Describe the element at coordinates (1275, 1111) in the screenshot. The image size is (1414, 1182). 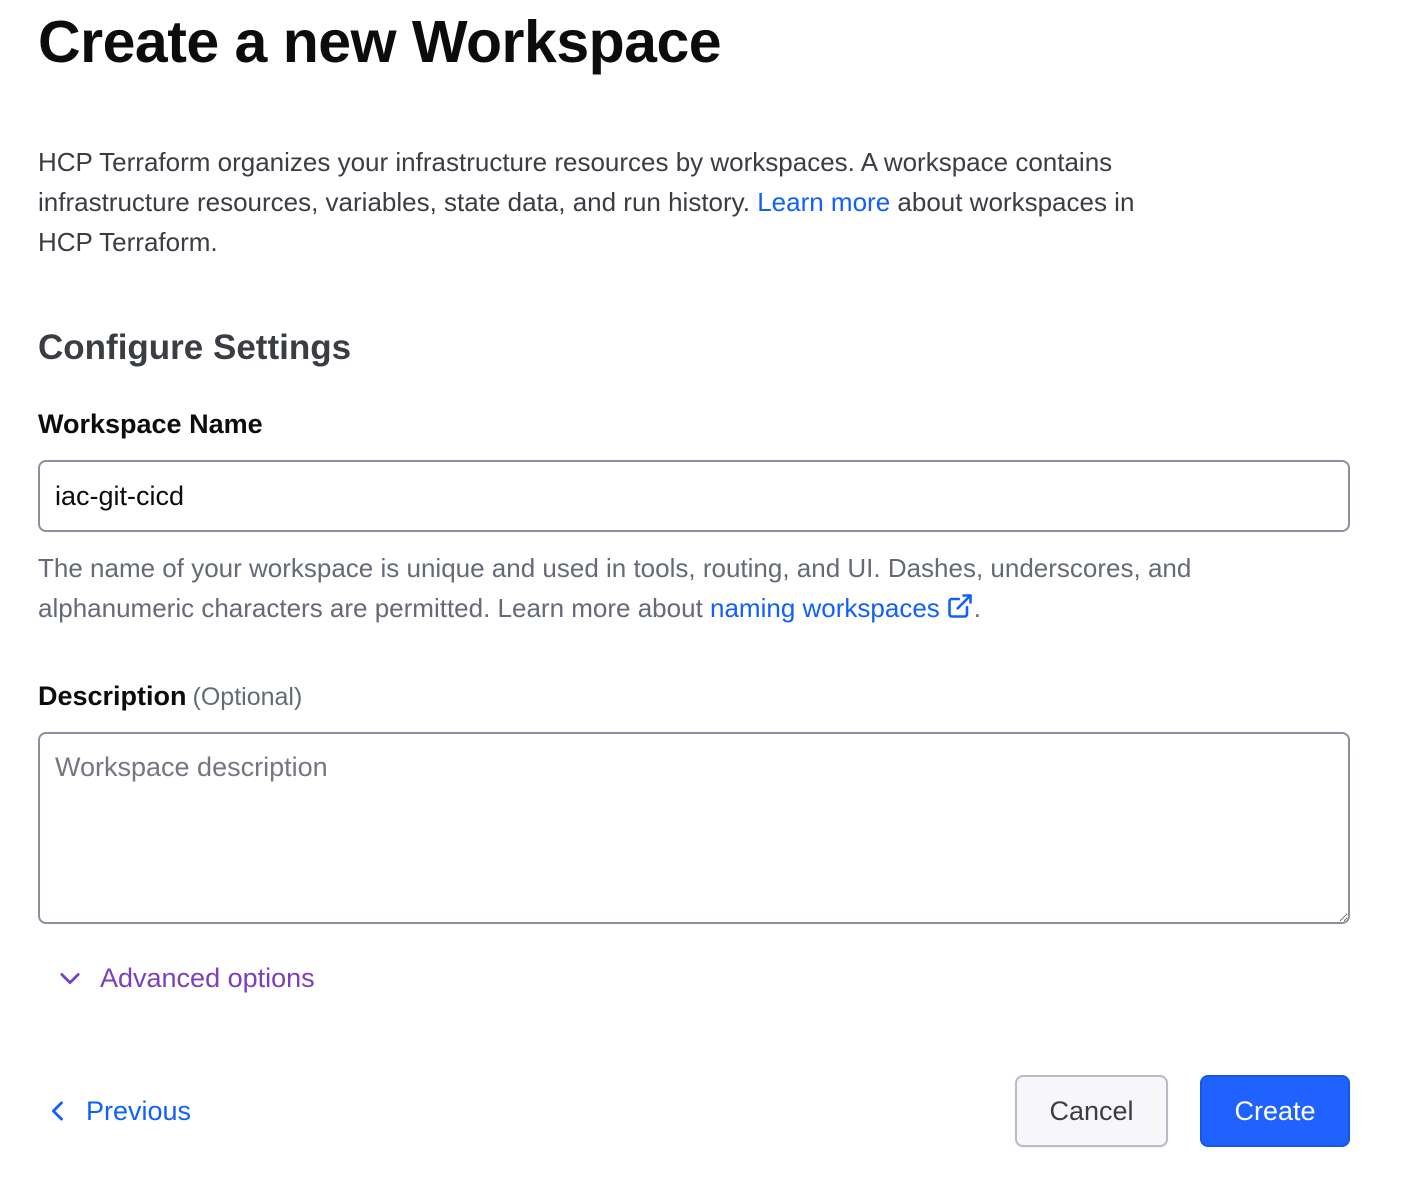
I see `create-button: Create` at that location.